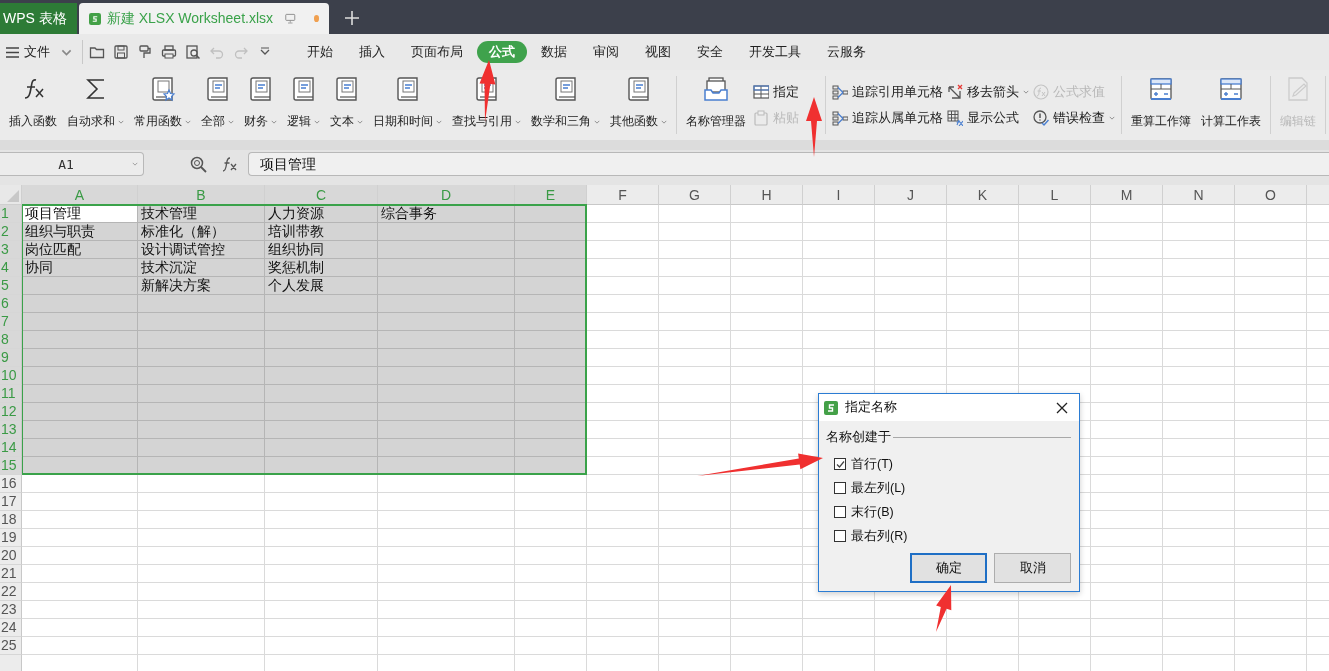  Describe the element at coordinates (11, 592) in the screenshot. I see `row-header: 22` at that location.